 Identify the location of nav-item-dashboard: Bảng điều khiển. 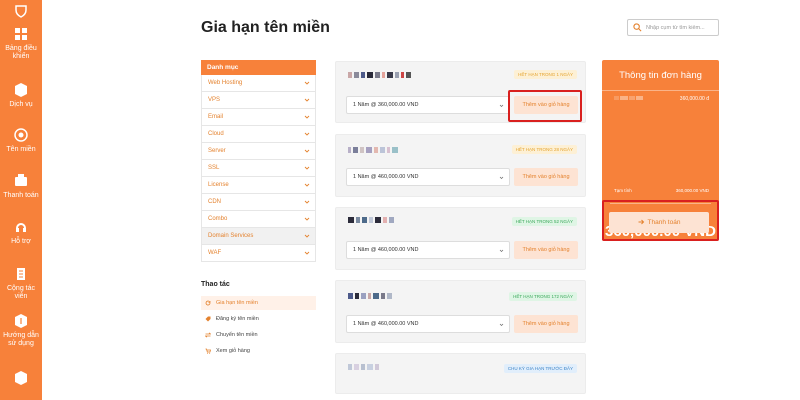
(21, 43).